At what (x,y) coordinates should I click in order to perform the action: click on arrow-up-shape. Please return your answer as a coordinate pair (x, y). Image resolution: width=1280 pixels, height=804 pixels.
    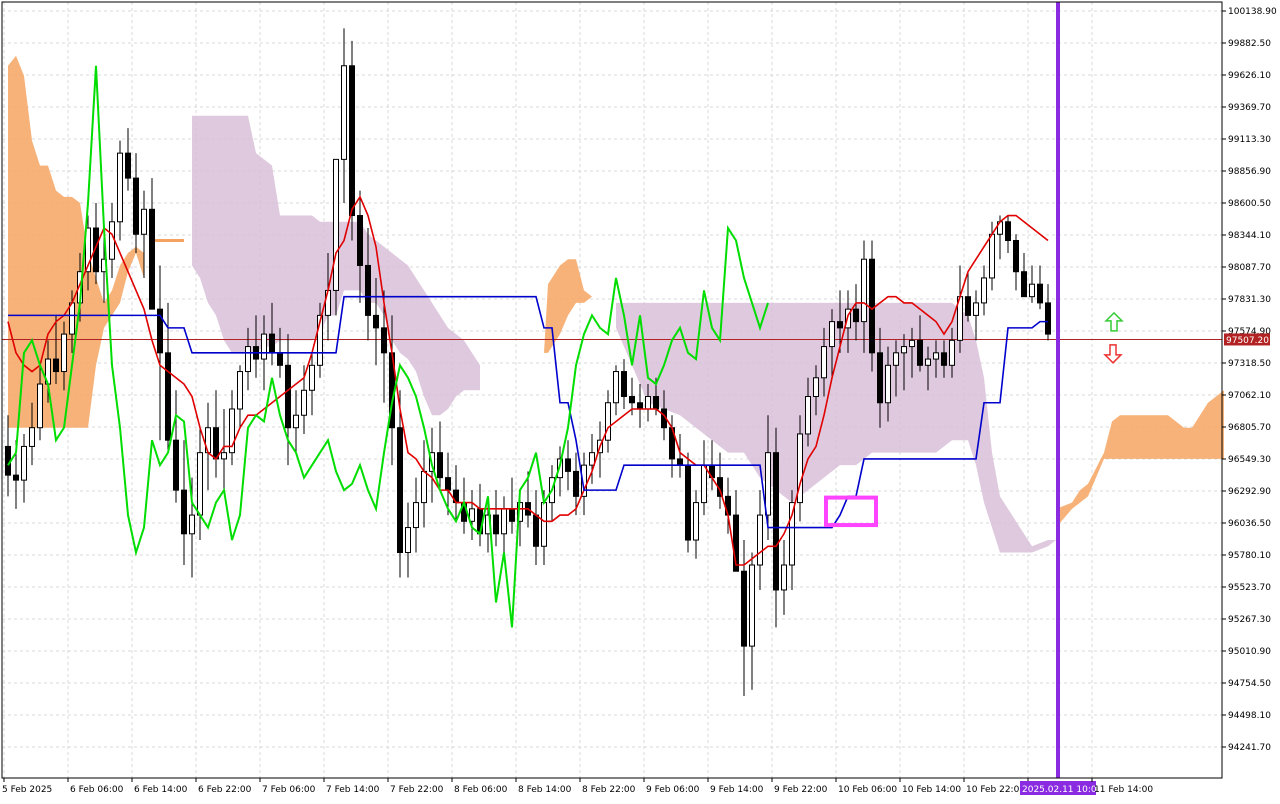
    Looking at the image, I should click on (1114, 321).